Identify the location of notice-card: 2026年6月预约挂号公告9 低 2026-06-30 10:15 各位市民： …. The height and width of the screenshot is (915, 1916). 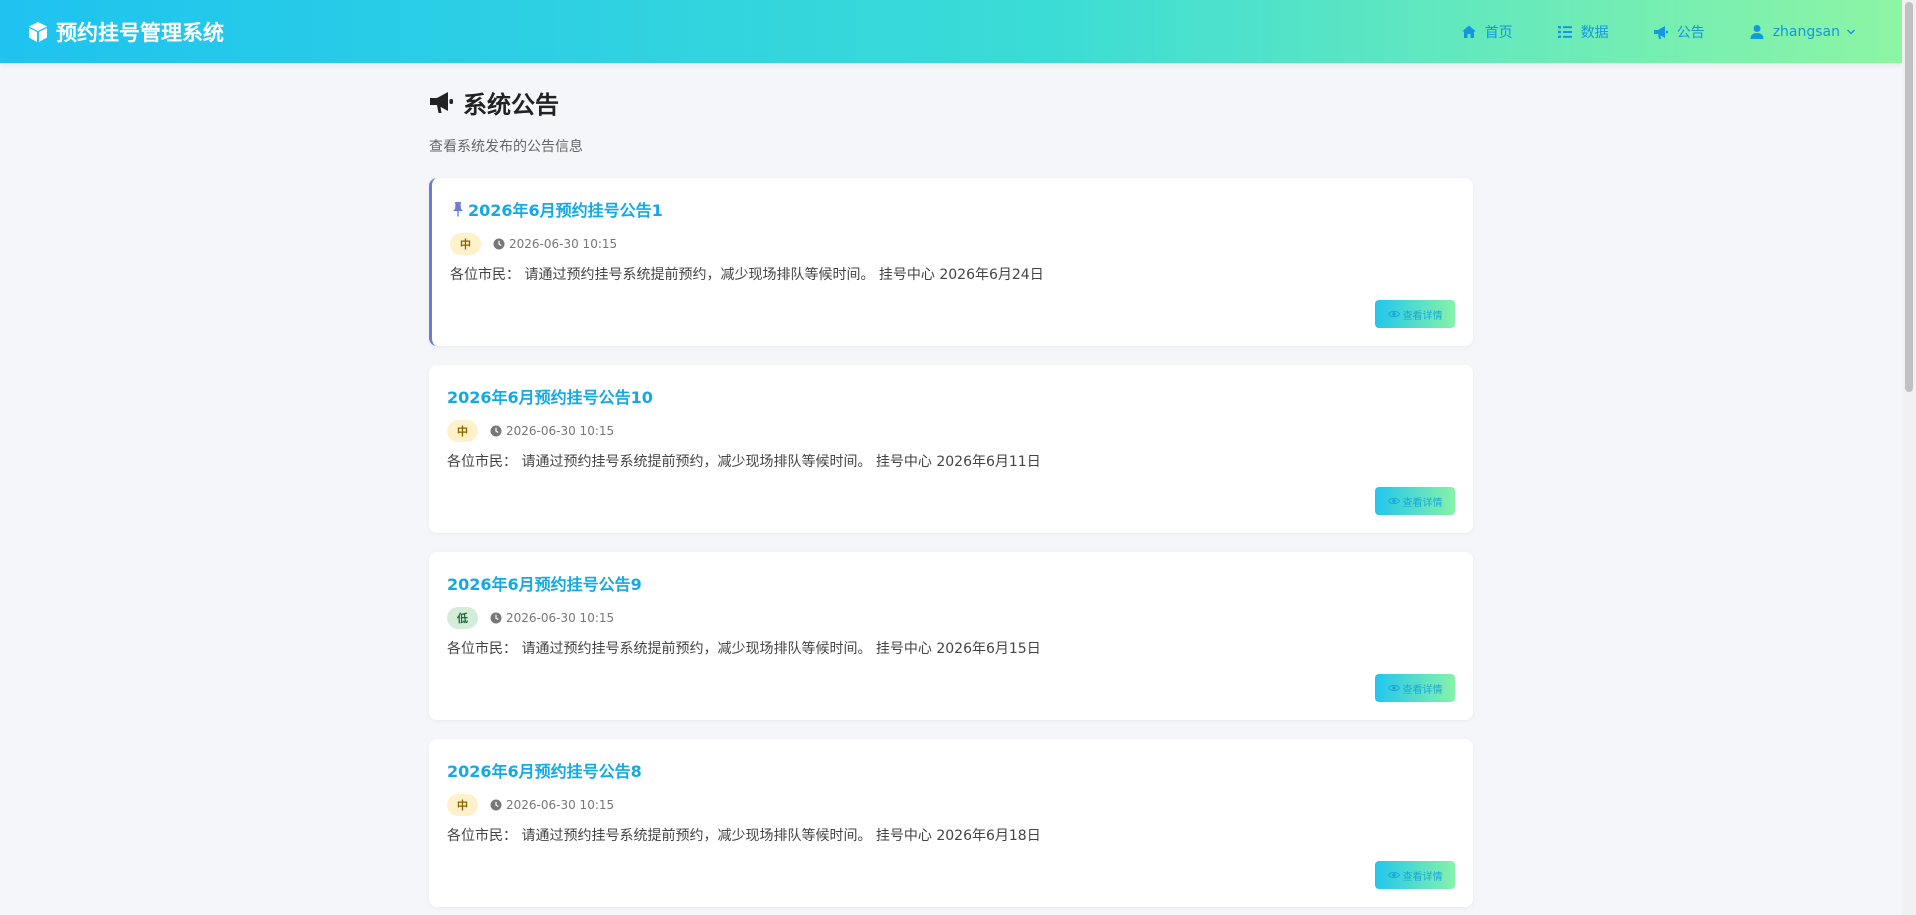
(951, 636).